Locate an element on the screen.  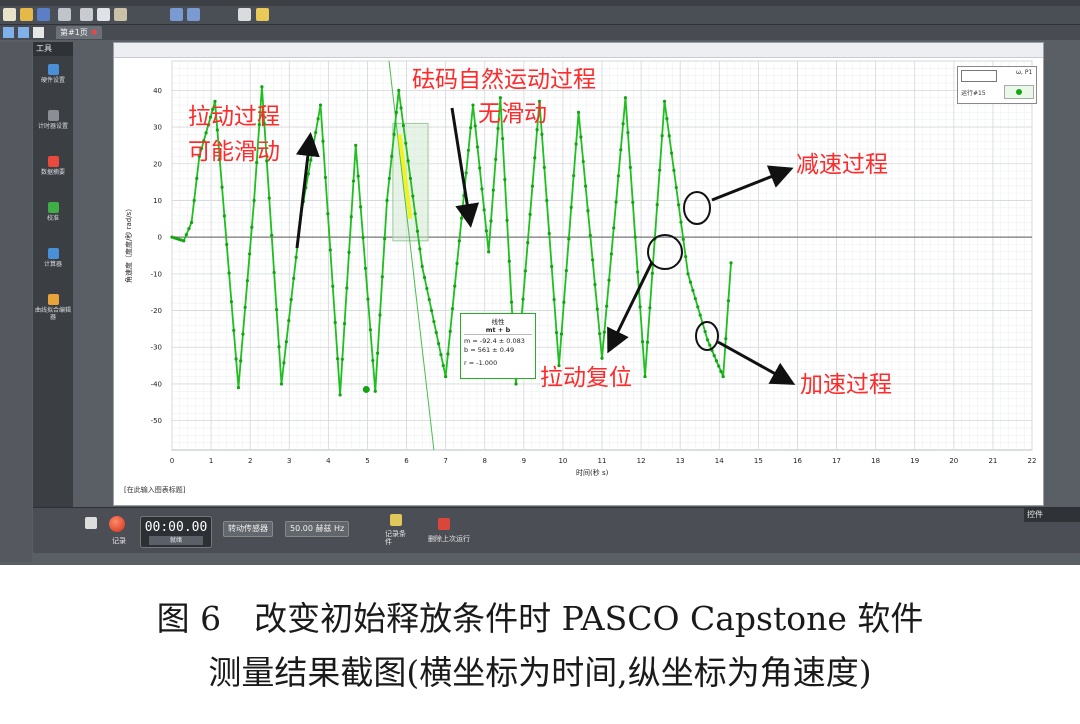
calculator-icon is located at coordinates (53, 253).